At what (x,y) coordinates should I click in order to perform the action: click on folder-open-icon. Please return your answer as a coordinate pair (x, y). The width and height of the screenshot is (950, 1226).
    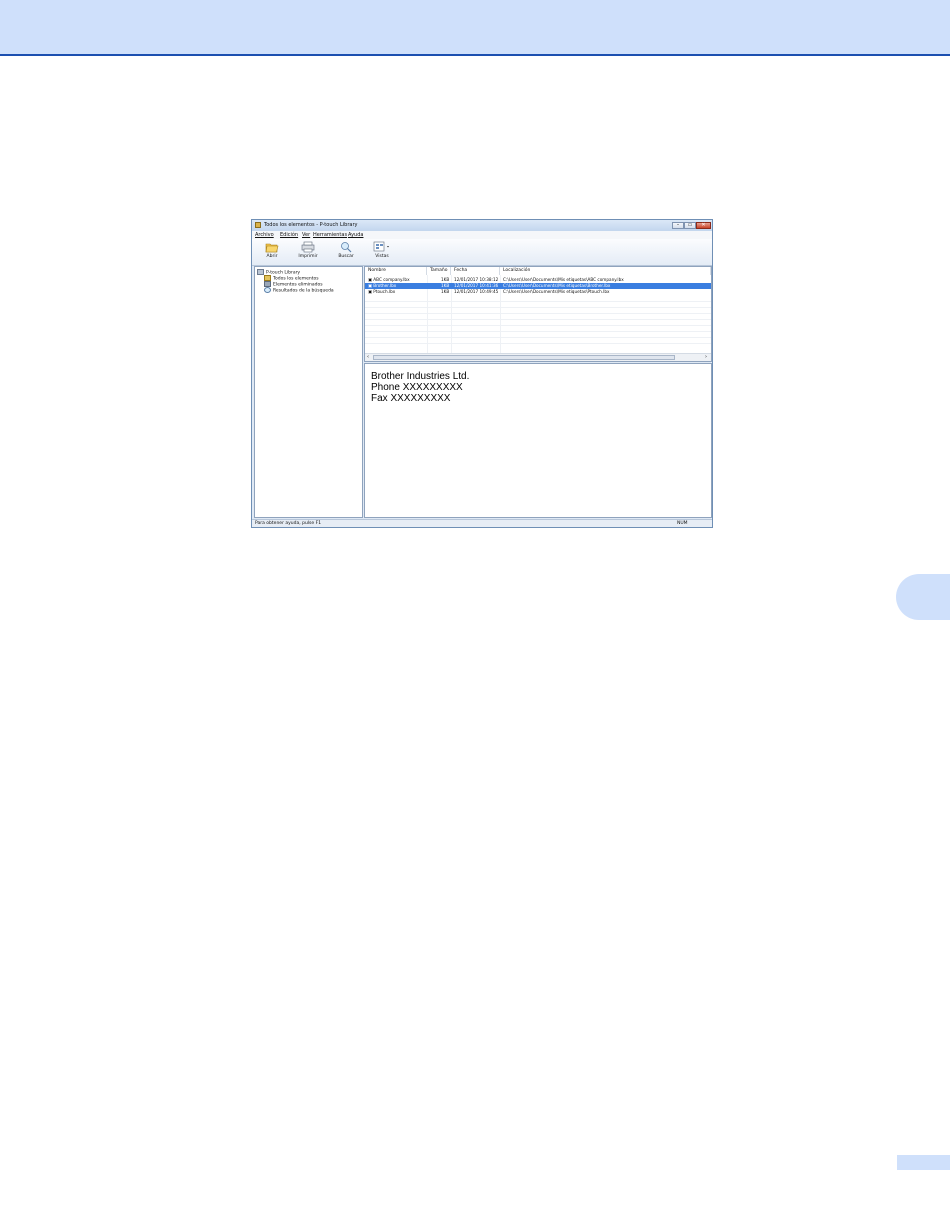
    Looking at the image, I should click on (272, 248).